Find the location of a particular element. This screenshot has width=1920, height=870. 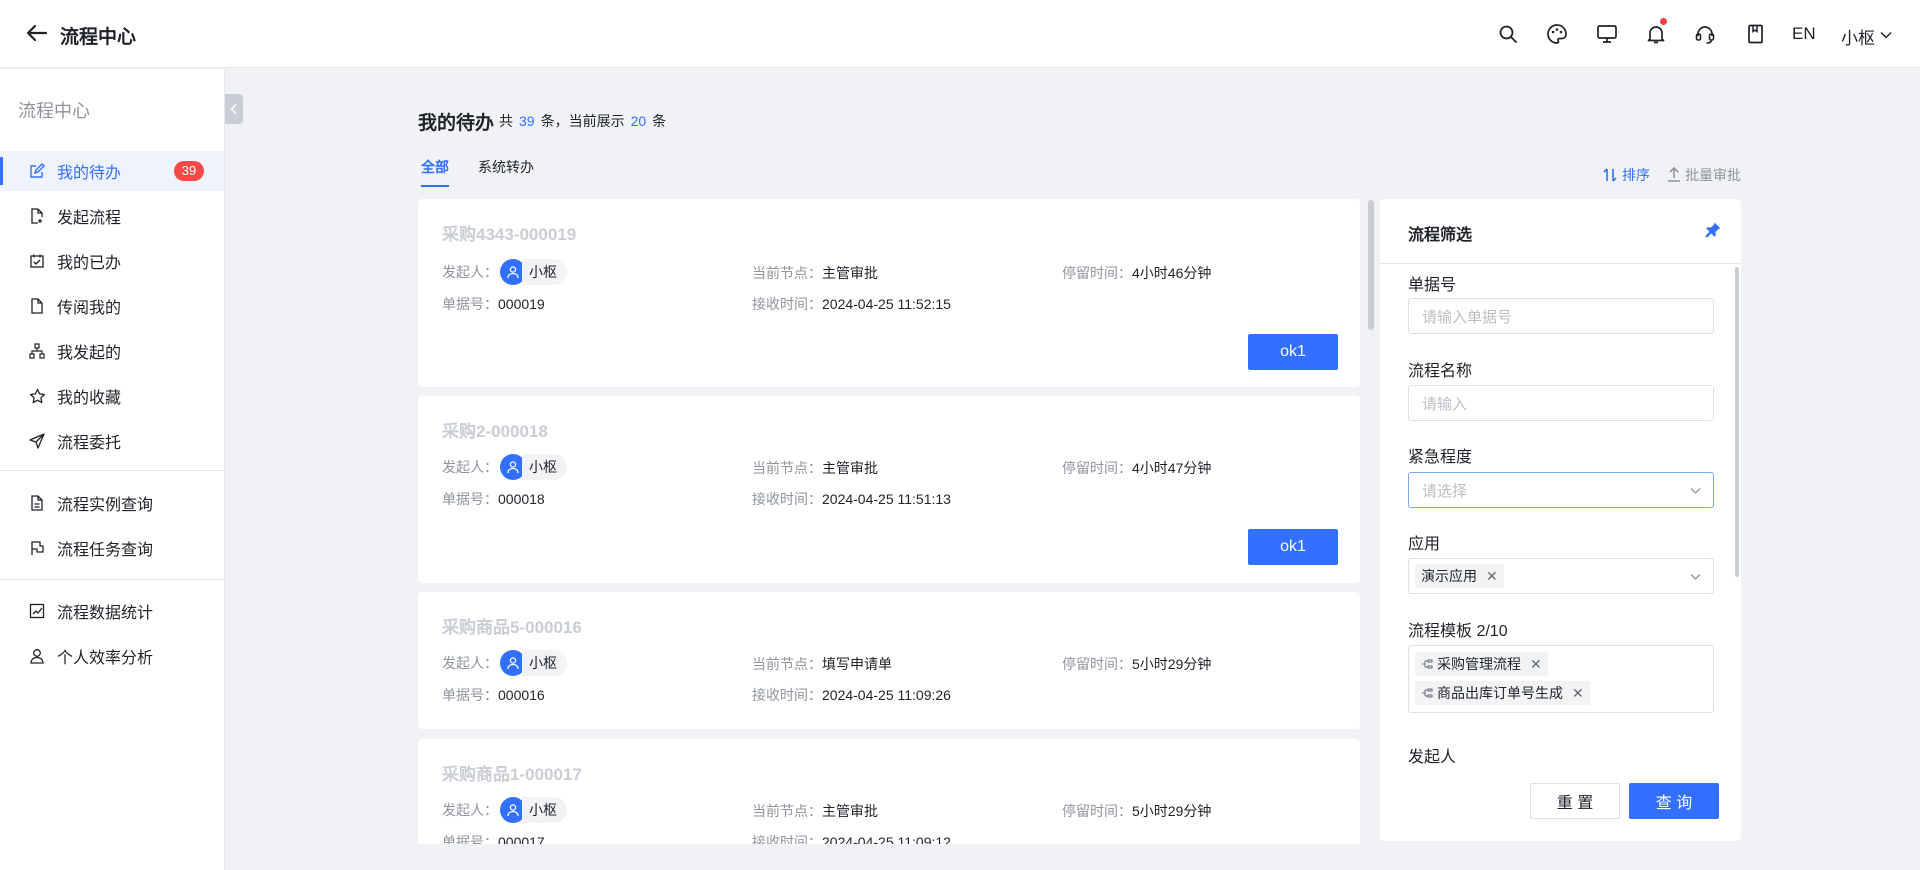

stay-value: 4小时46分钟 is located at coordinates (1172, 273).